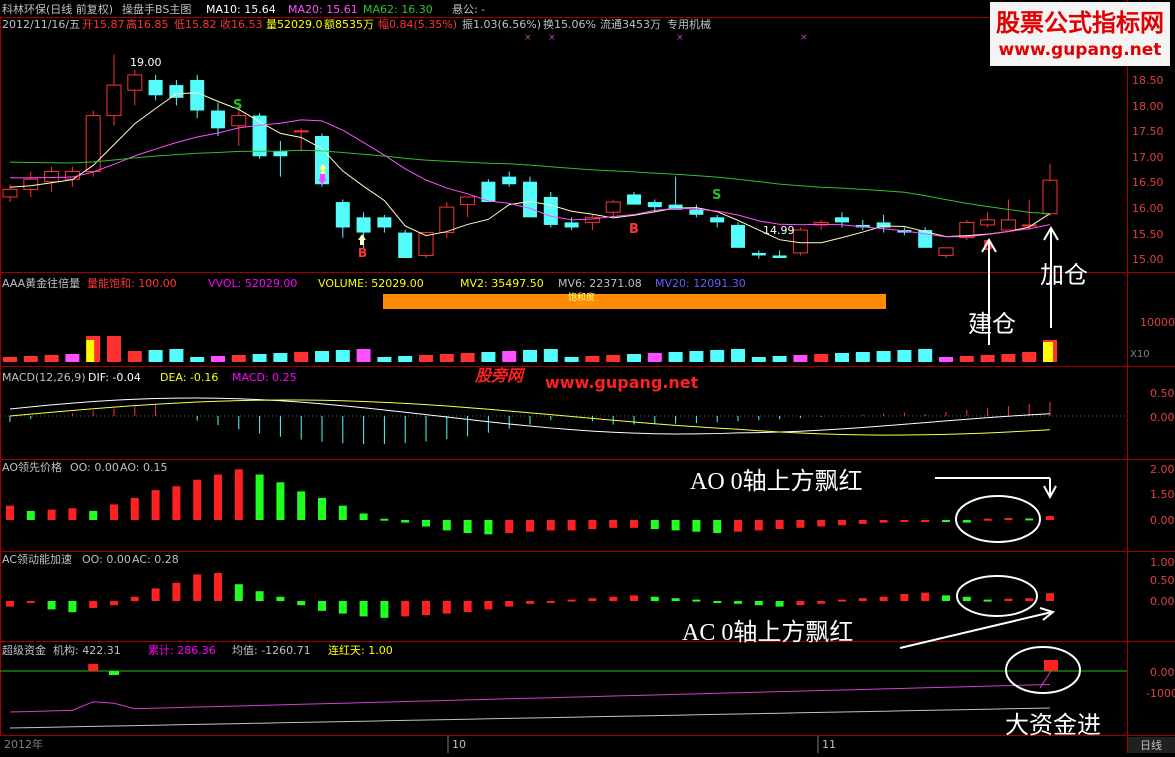 The height and width of the screenshot is (757, 1175). I want to click on ao-y-axis: 2.00 1.50 0.00, so click(1162, 495).